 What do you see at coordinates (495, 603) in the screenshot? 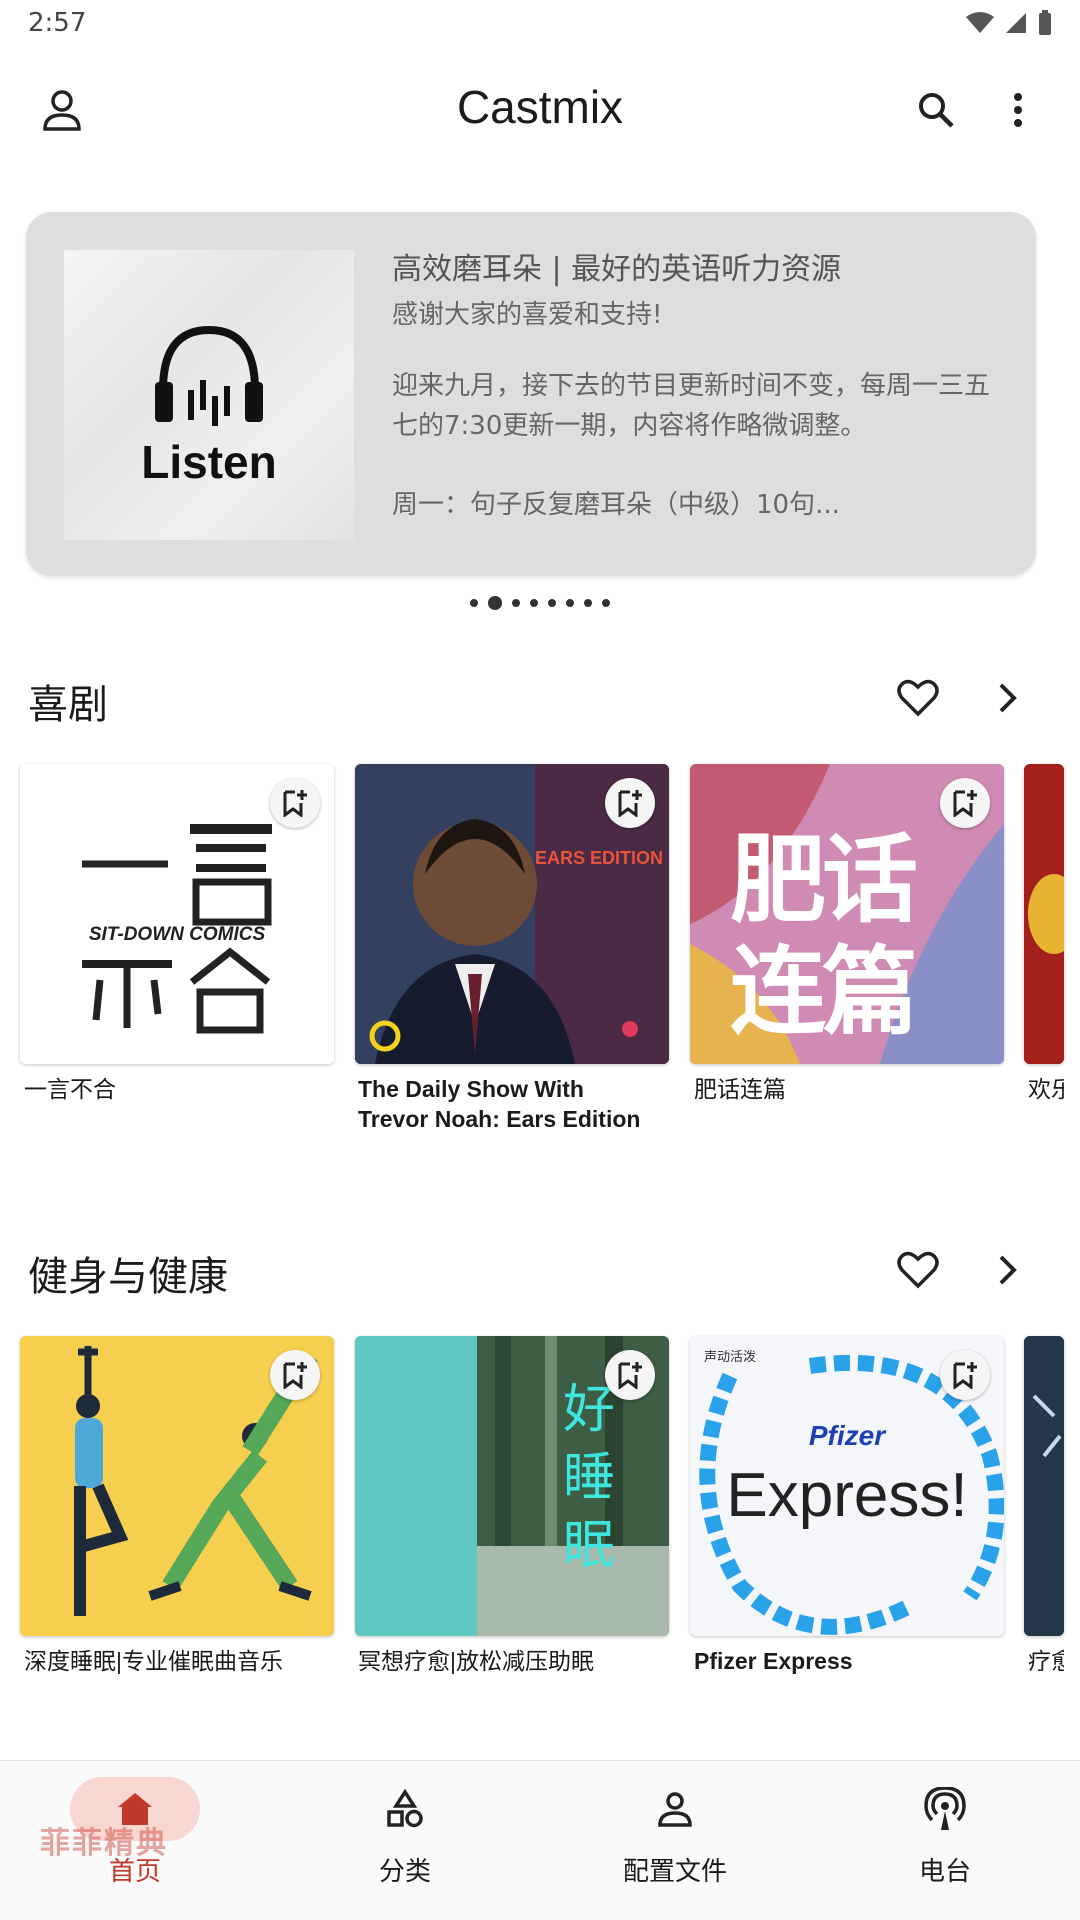
I see `pager-dot-active` at bounding box center [495, 603].